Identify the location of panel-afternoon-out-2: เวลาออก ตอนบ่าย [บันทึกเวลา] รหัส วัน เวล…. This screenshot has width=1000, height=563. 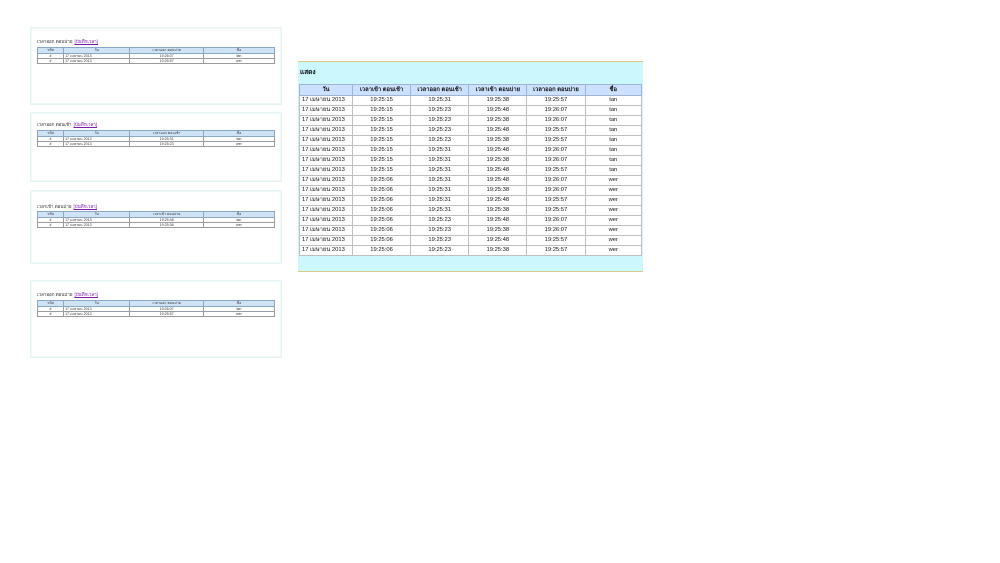
(156, 319).